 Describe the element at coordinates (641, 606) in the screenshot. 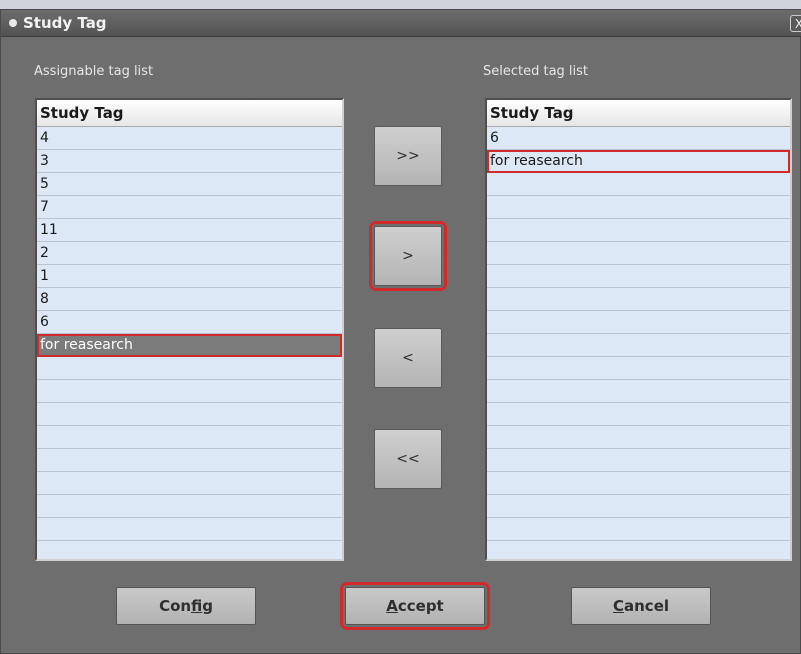

I see `cancel-button: Cancel` at that location.